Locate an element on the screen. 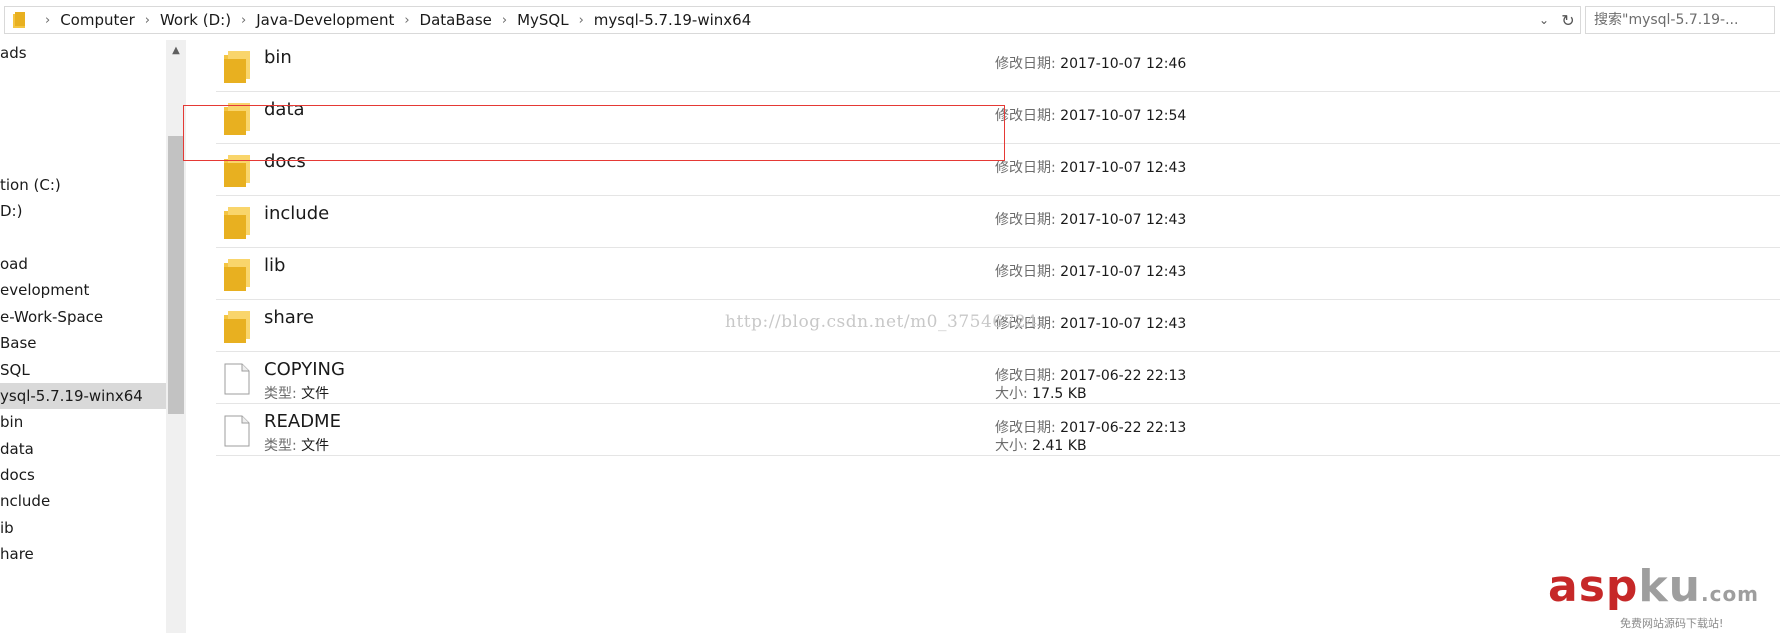 Image resolution: width=1780 pixels, height=633 pixels. breadcrumb-item: DataBase is located at coordinates (456, 20).